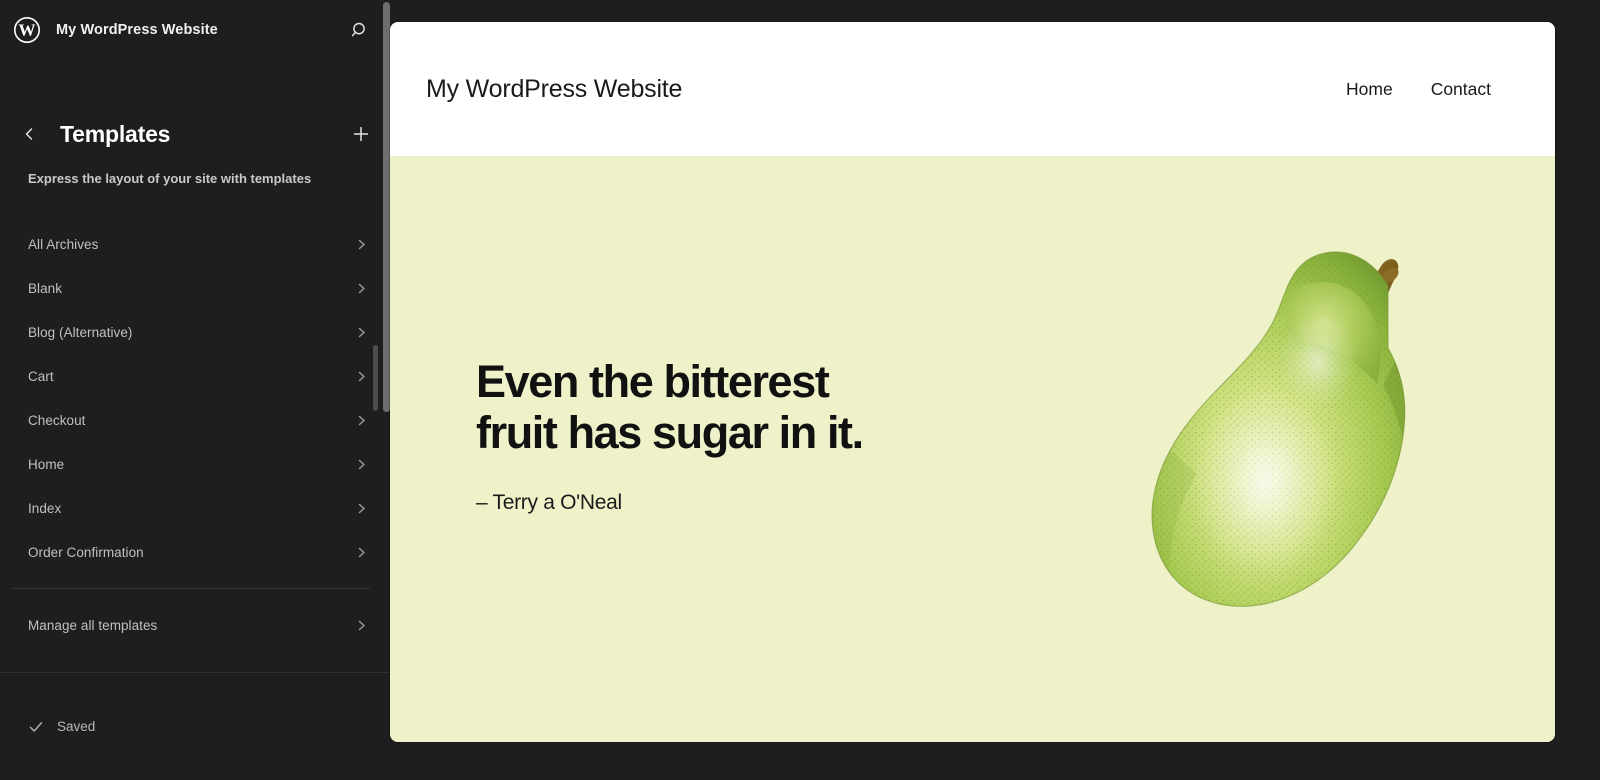 This screenshot has height=780, width=1600. I want to click on sidebar-scrollbar, so click(386, 207).